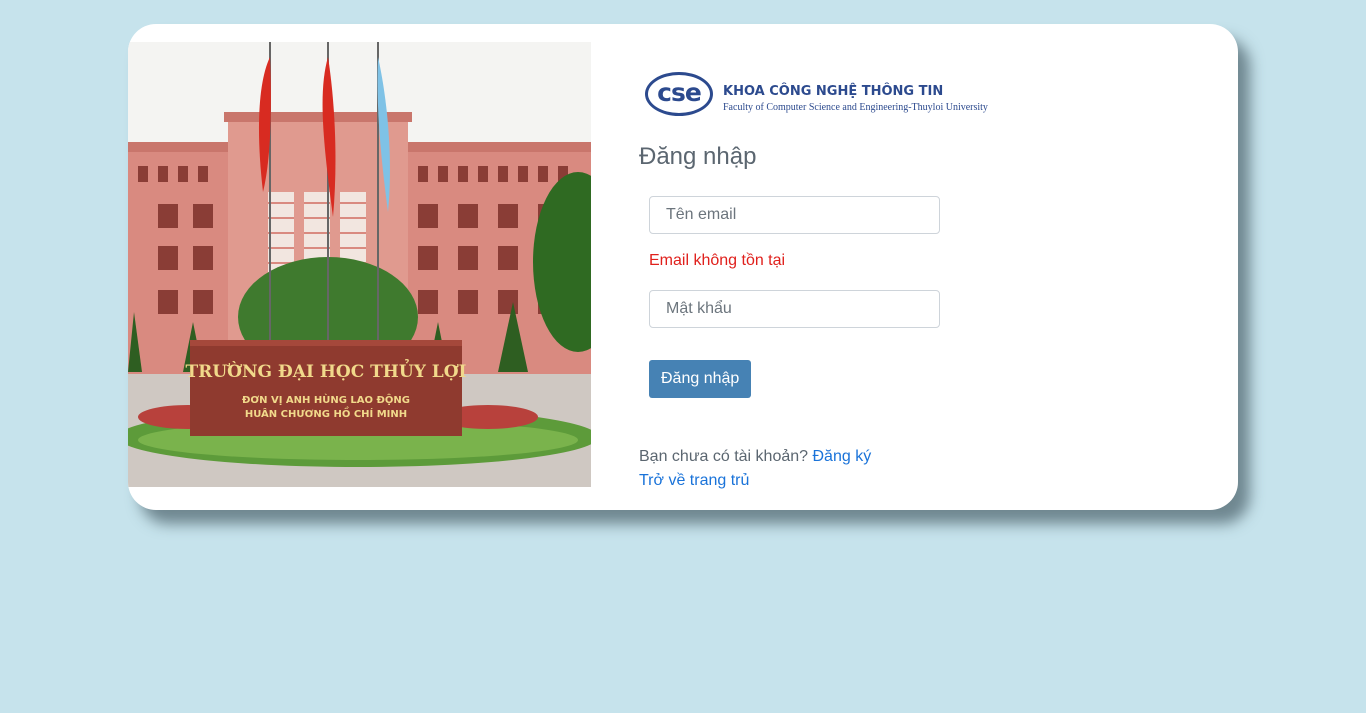 Image resolution: width=1366 pixels, height=713 pixels. I want to click on register-line: Bạn chưa có tài khoản? Đăng ký, so click(755, 457).